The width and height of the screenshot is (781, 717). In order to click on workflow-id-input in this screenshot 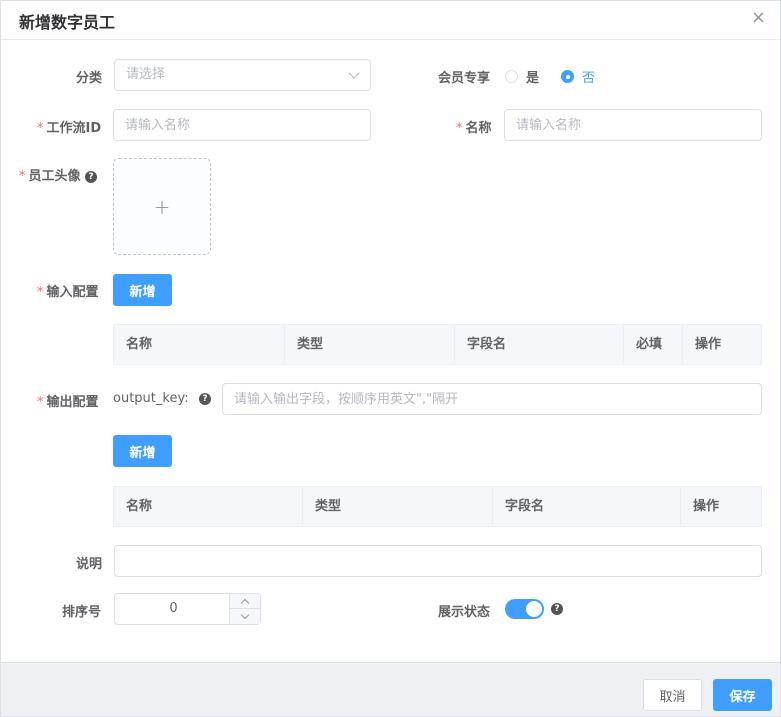, I will do `click(242, 125)`.